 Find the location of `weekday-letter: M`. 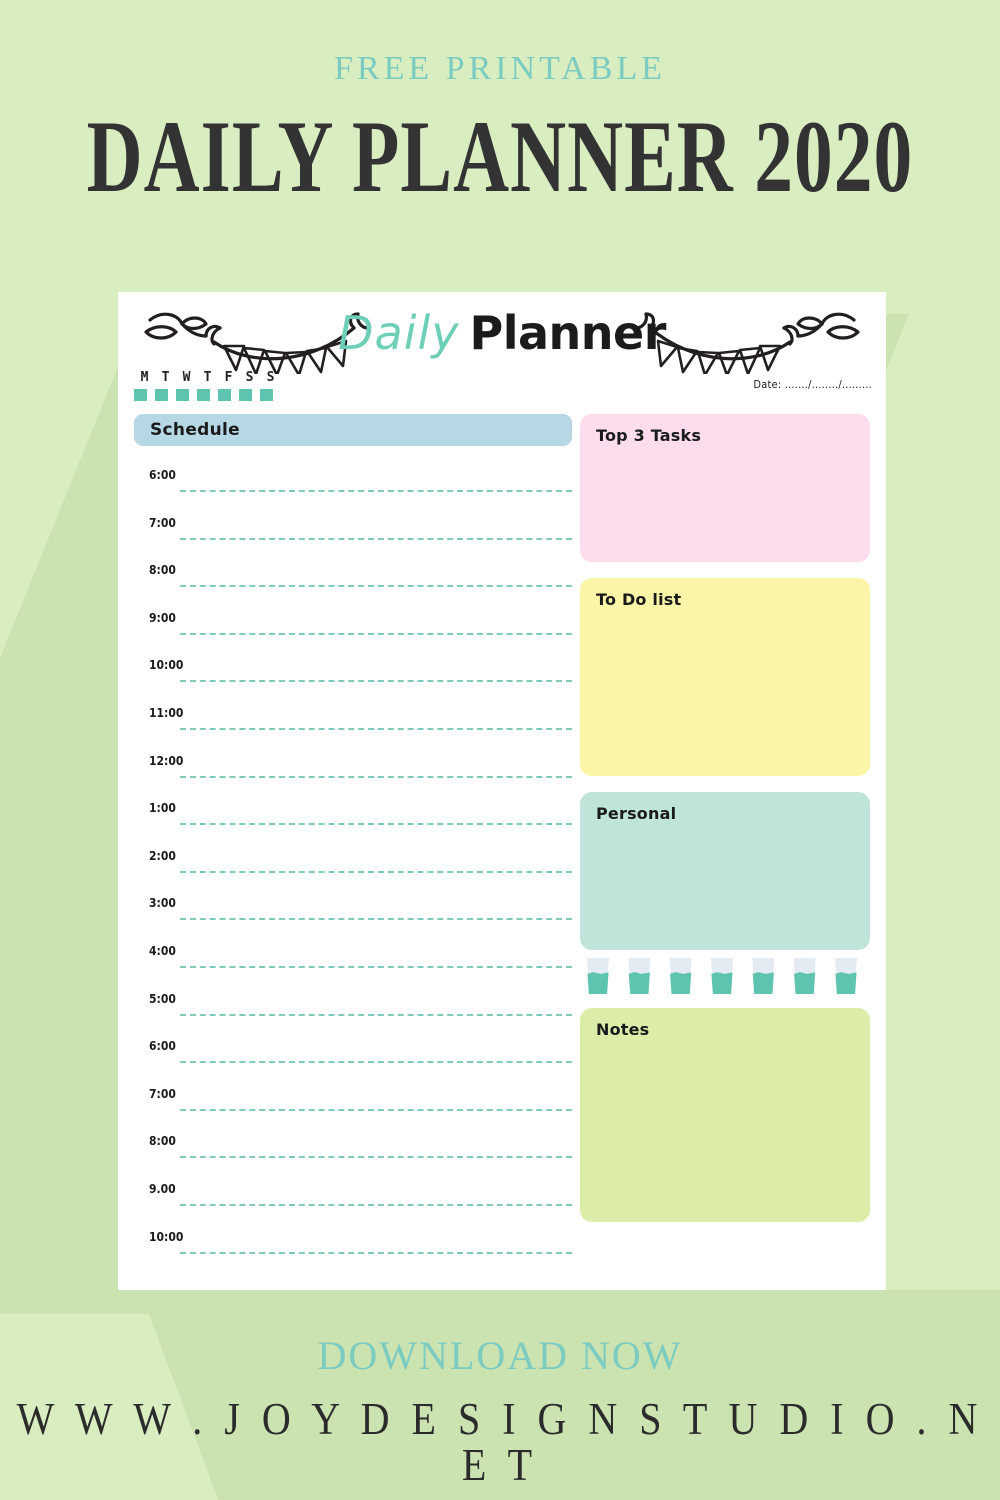

weekday-letter: M is located at coordinates (144, 377).